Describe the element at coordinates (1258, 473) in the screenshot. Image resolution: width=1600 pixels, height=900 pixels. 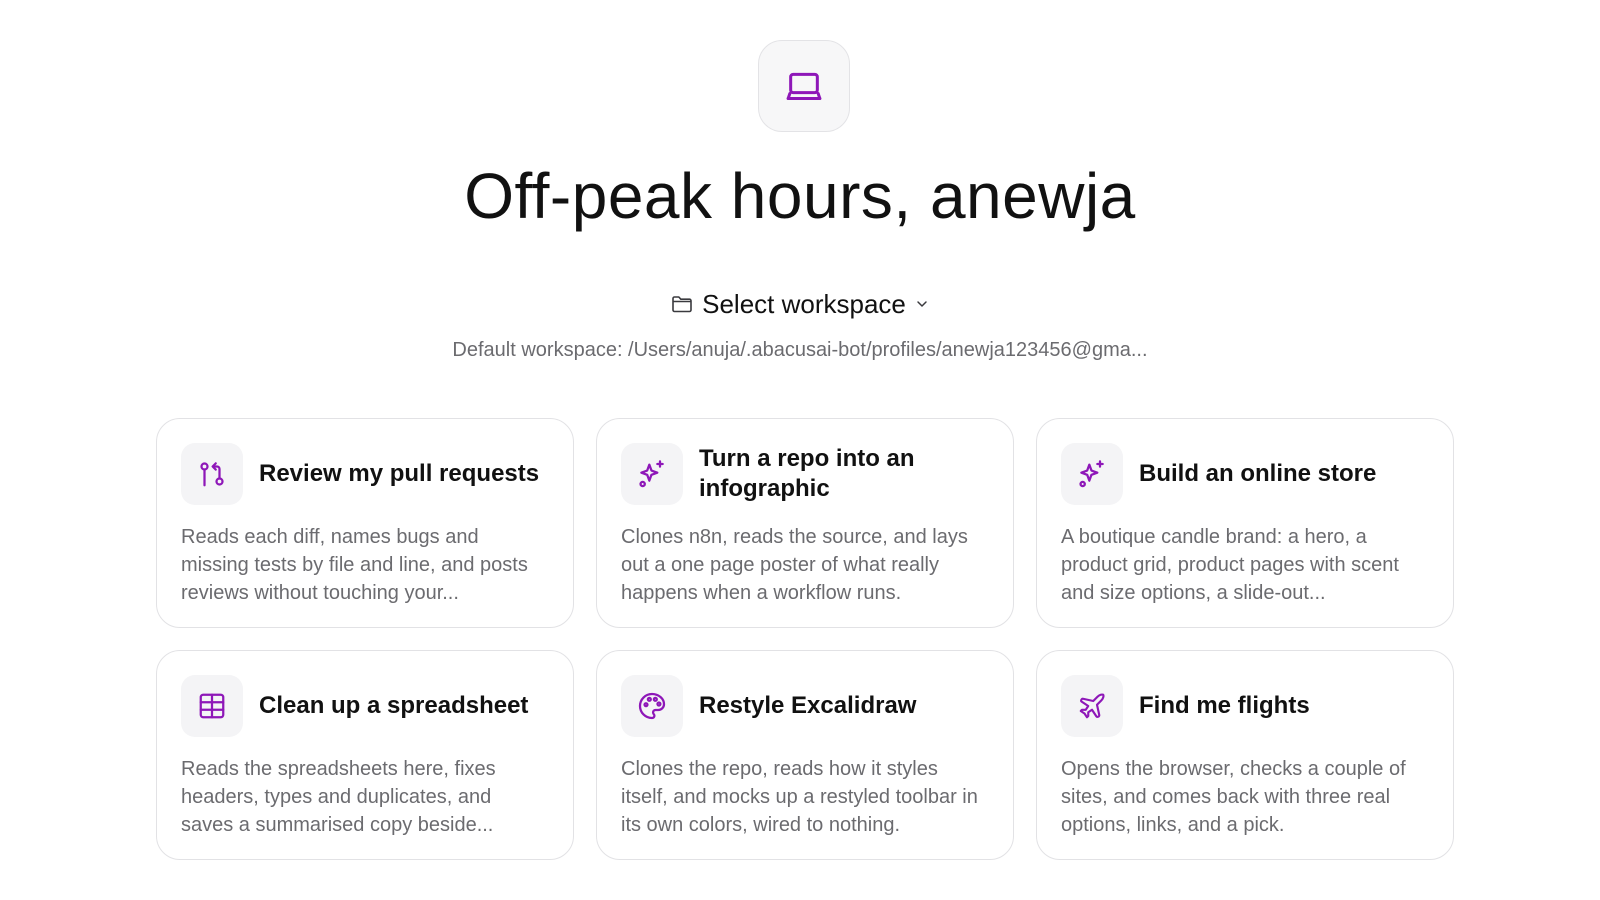
I see `card-title: Build an online store` at that location.